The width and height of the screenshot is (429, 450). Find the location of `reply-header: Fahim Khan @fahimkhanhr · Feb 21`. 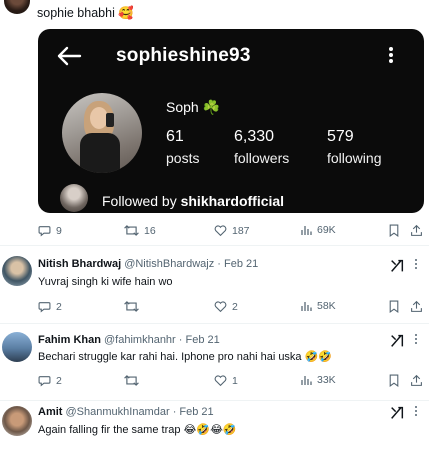

reply-header: Fahim Khan @fahimkhanhr · Feb 21 is located at coordinates (129, 340).